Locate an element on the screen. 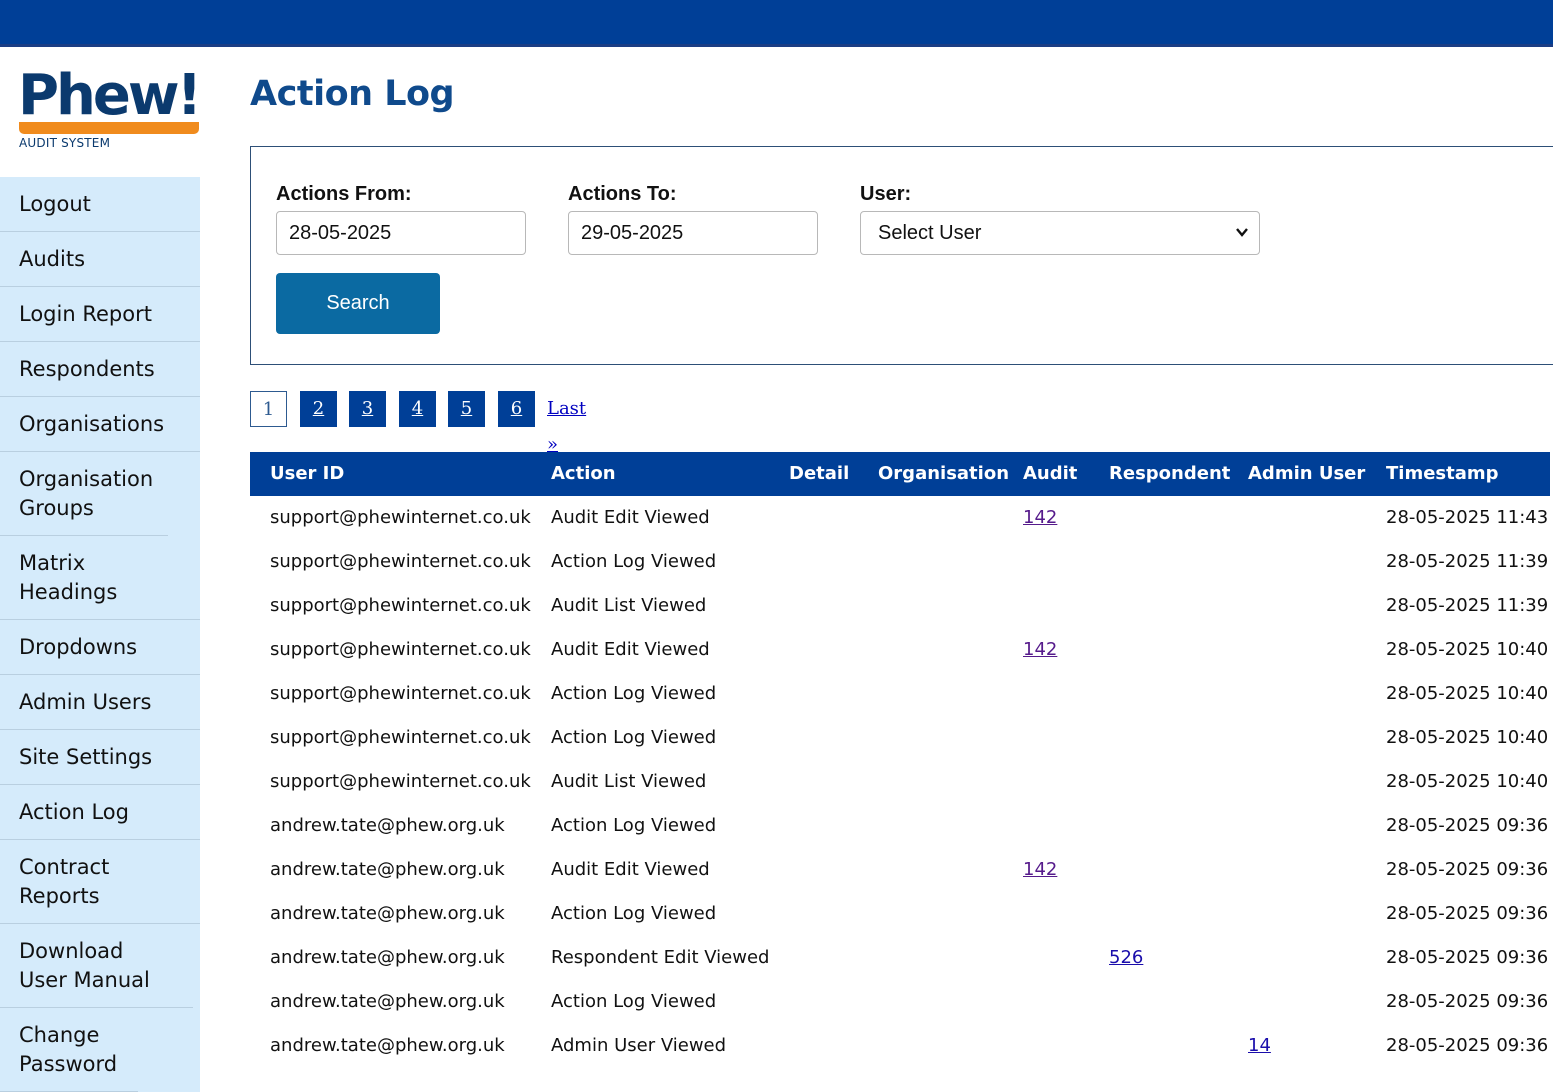  sidebar-item-site-settings: Site Settings is located at coordinates (100, 757).